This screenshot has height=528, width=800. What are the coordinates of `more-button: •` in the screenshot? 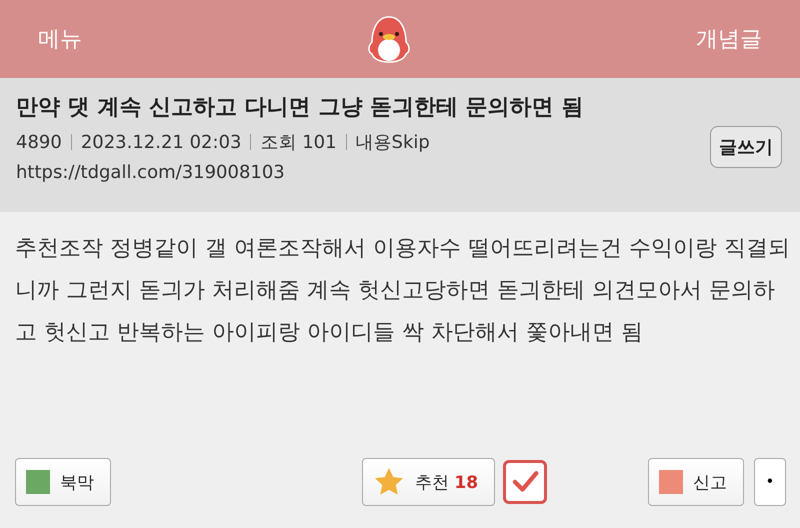 It's located at (770, 482).